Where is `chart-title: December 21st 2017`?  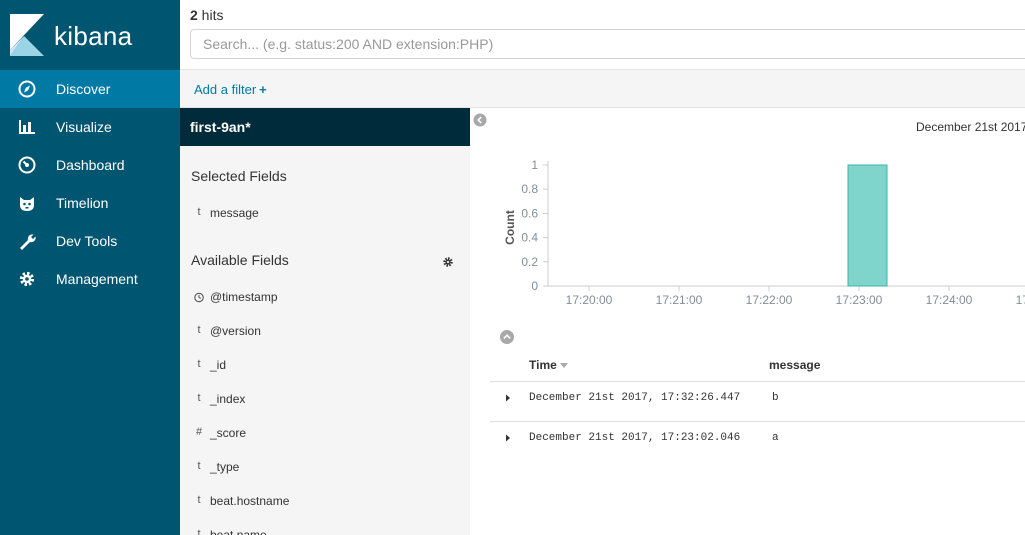 chart-title: December 21st 2017 is located at coordinates (970, 127).